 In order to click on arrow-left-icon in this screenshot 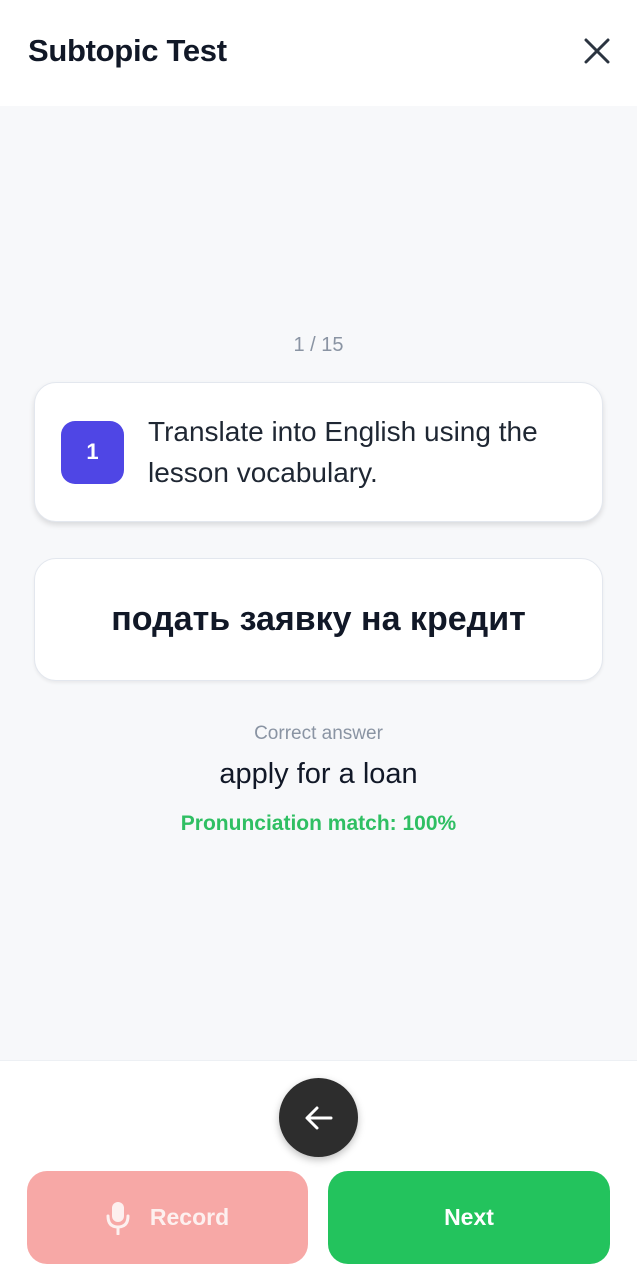, I will do `click(318, 1117)`.